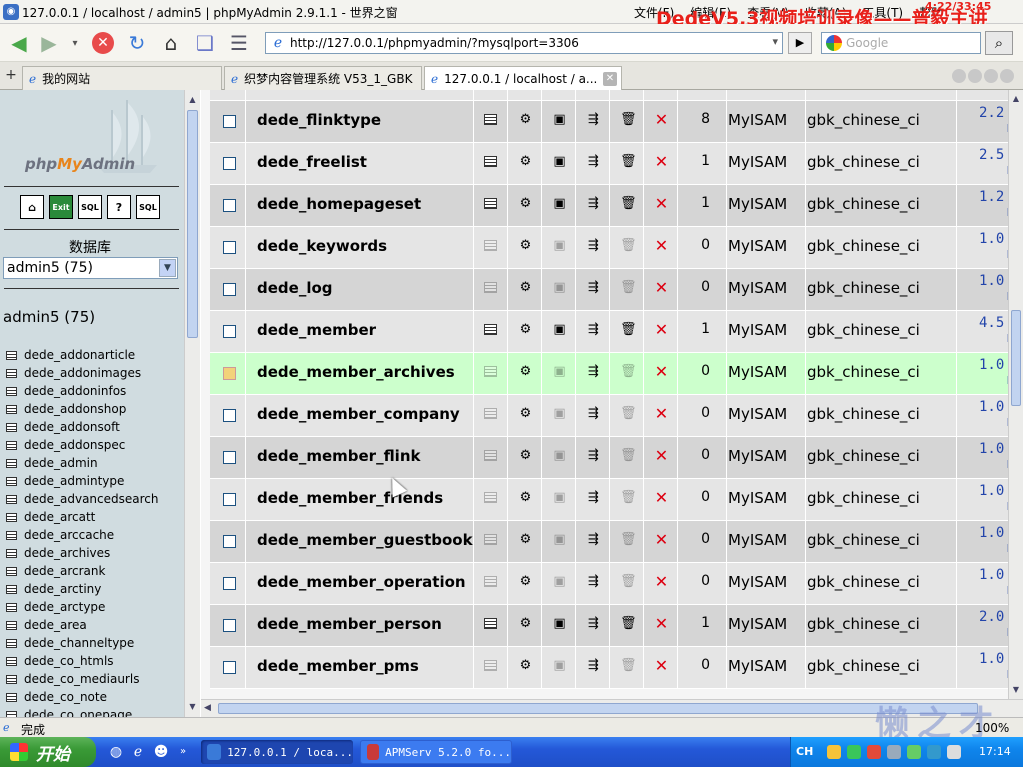 The width and height of the screenshot is (1023, 767). Describe the element at coordinates (804, 751) in the screenshot. I see `input-language: CH` at that location.